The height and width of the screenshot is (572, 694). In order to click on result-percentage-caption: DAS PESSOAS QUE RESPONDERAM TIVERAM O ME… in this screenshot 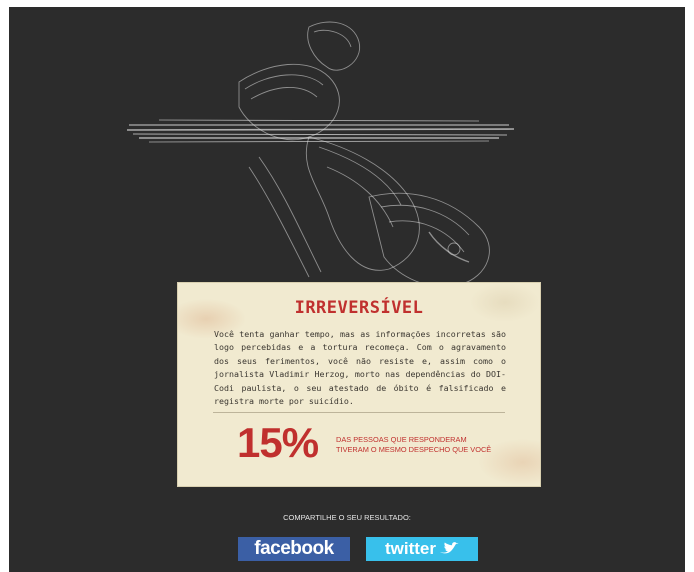, I will do `click(426, 445)`.